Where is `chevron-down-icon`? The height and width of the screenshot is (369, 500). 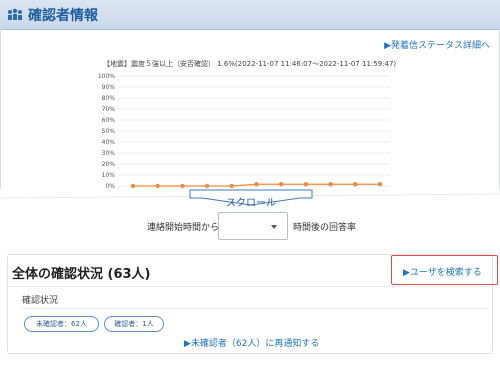 chevron-down-icon is located at coordinates (274, 227).